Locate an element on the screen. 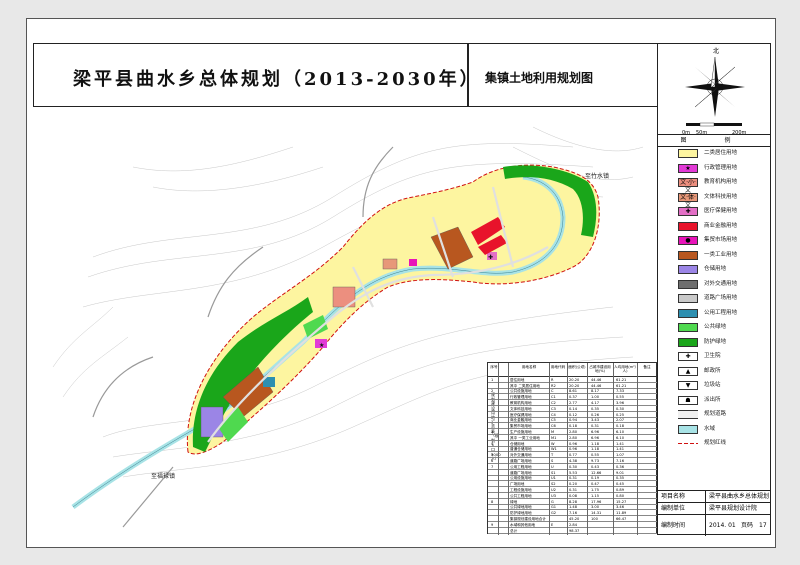  table-cell: R is located at coordinates (552, 379).